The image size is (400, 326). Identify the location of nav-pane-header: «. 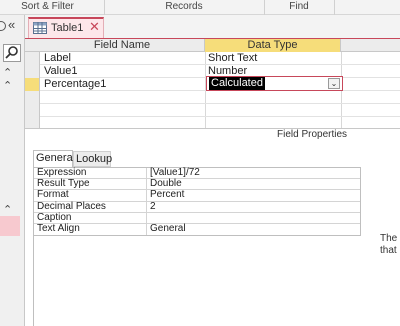
(12, 28).